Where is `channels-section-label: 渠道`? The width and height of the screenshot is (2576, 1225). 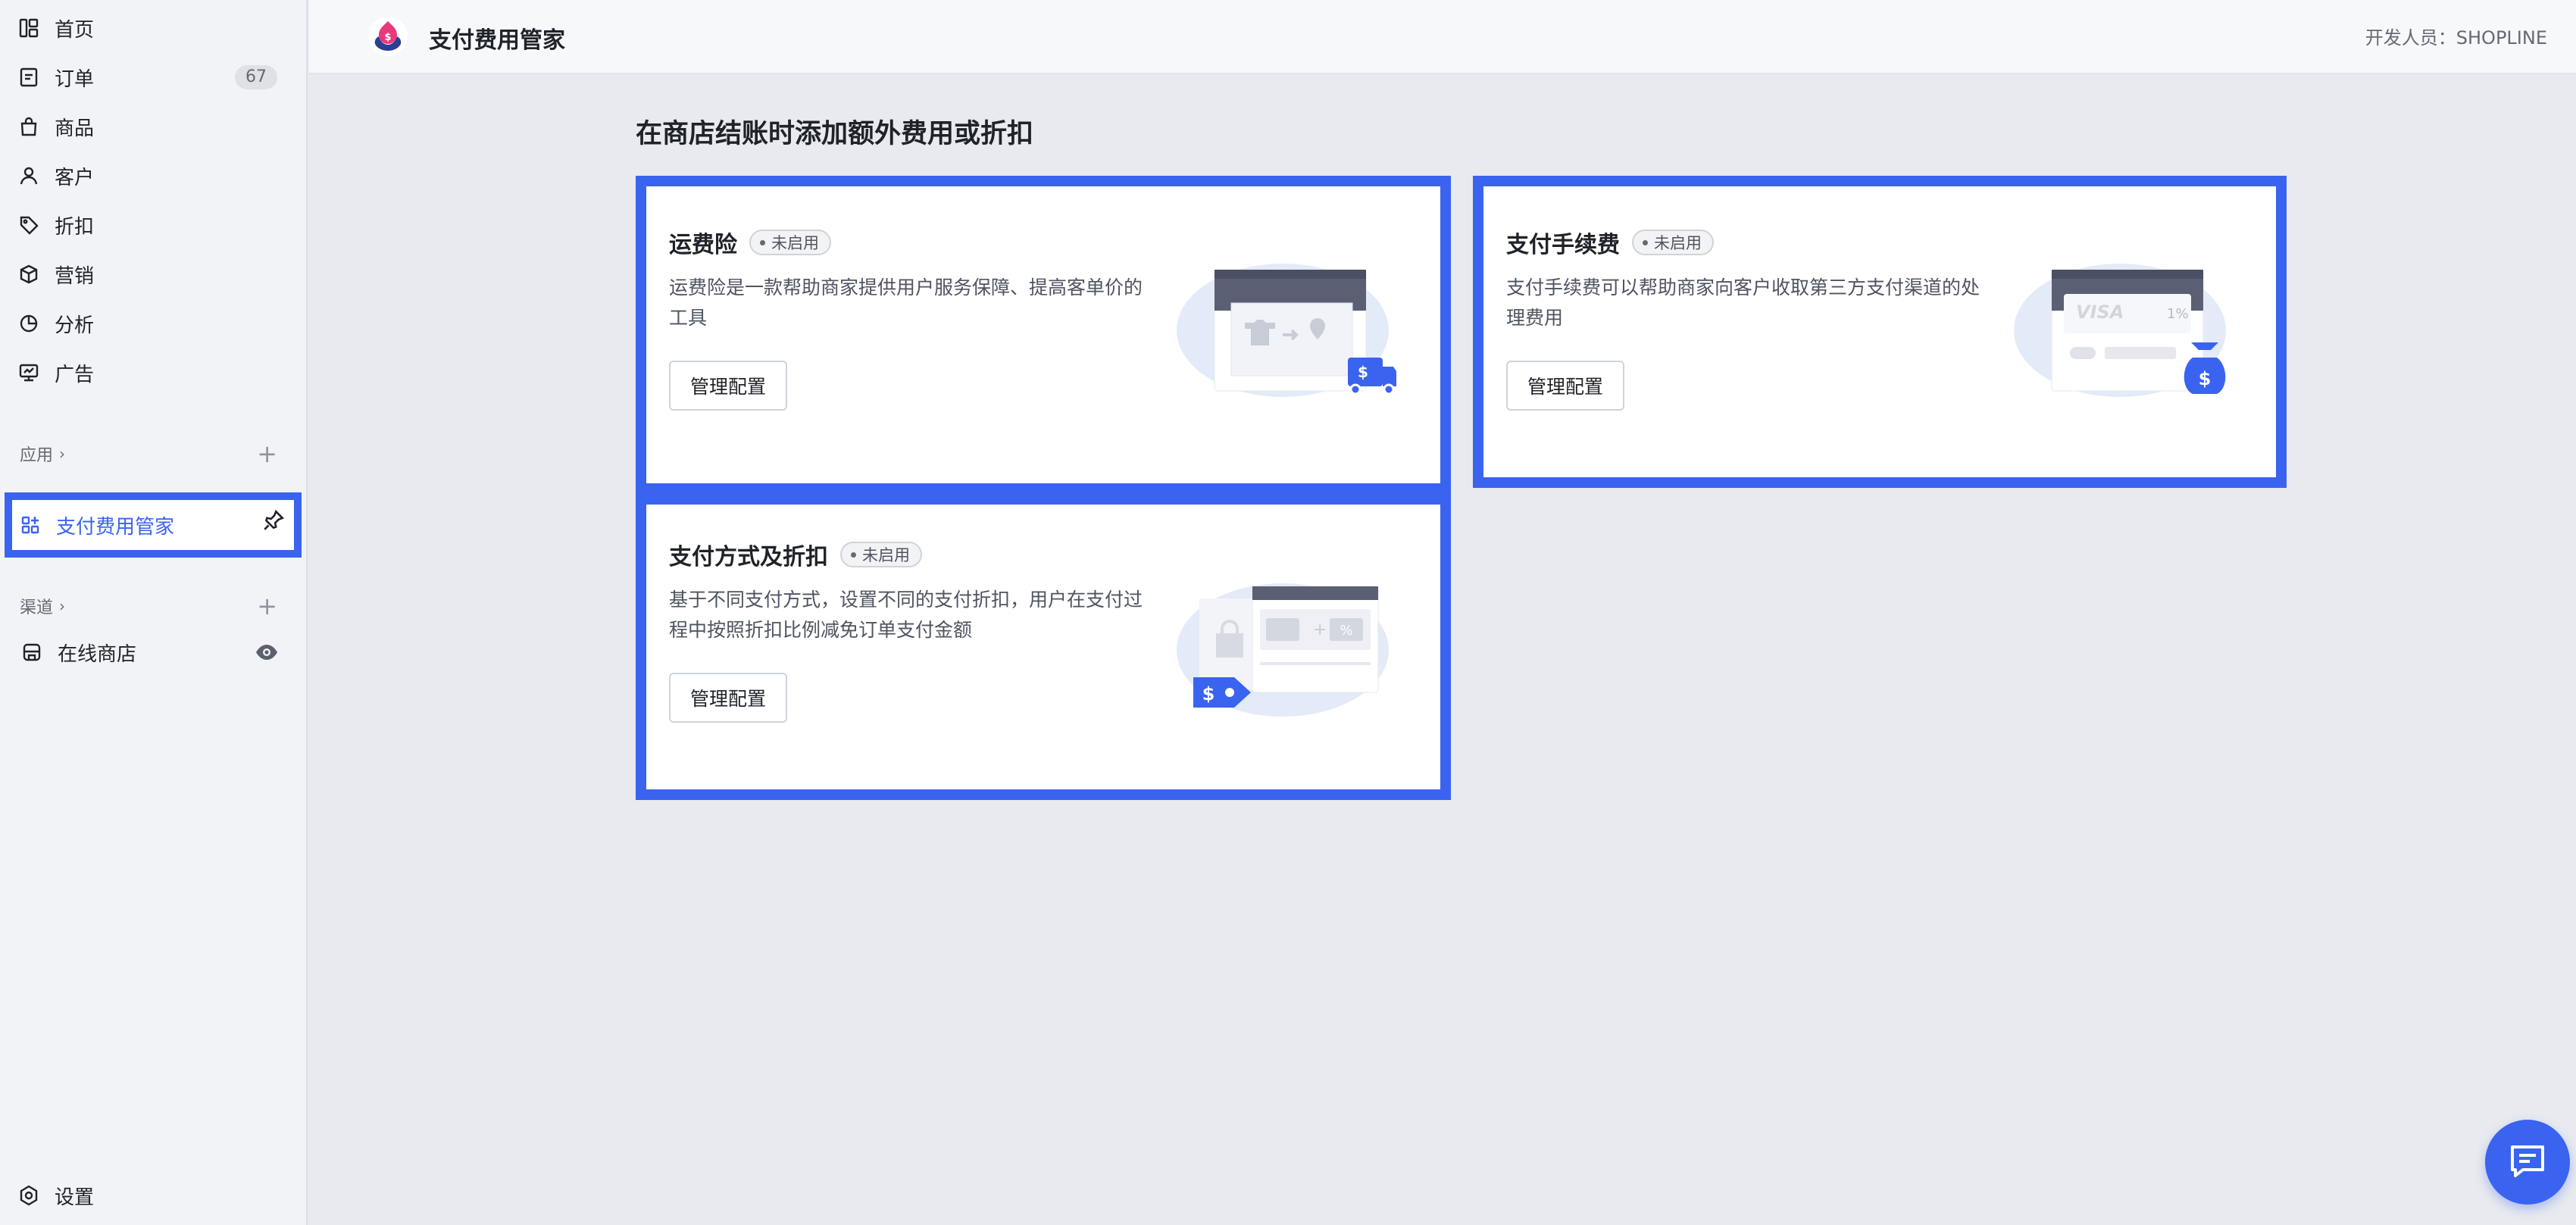
channels-section-label: 渠道 is located at coordinates (37, 608).